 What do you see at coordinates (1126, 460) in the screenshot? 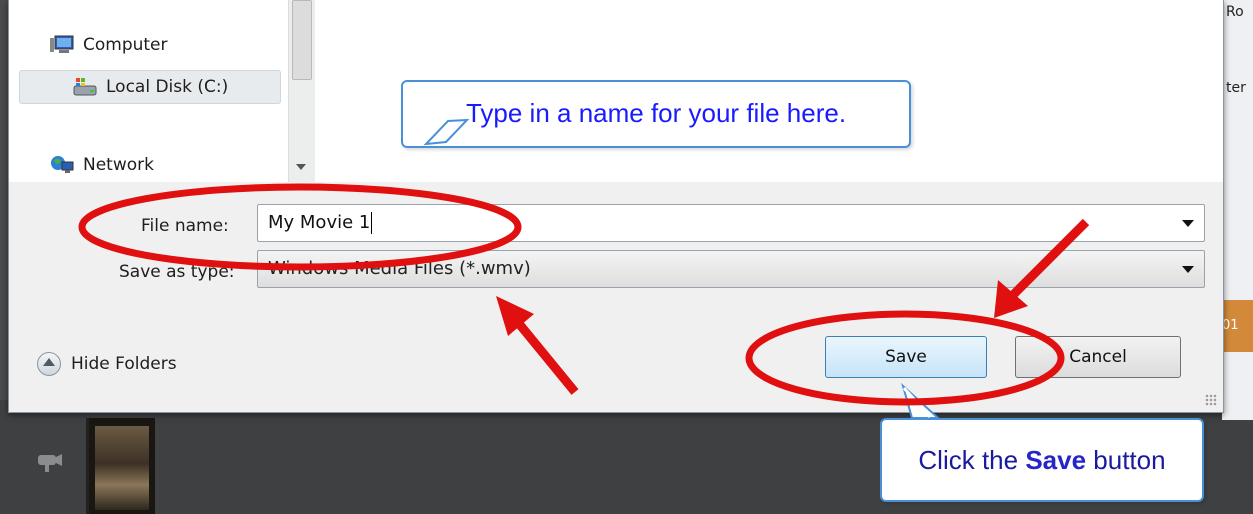
I see `callout-text-suffix: button` at bounding box center [1126, 460].